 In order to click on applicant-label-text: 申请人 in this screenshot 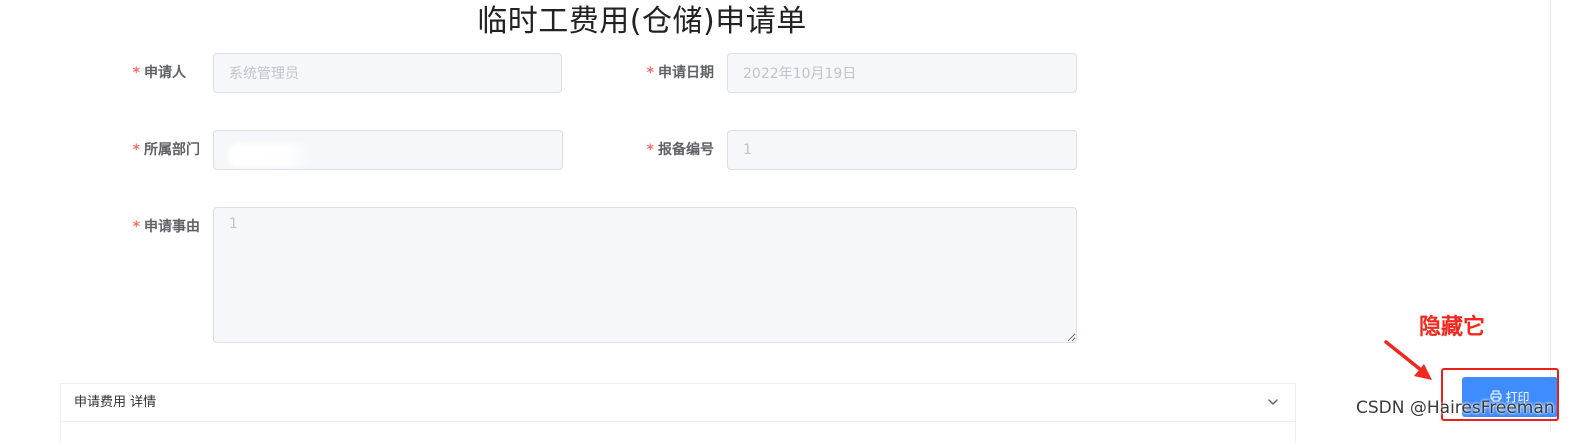, I will do `click(165, 73)`.